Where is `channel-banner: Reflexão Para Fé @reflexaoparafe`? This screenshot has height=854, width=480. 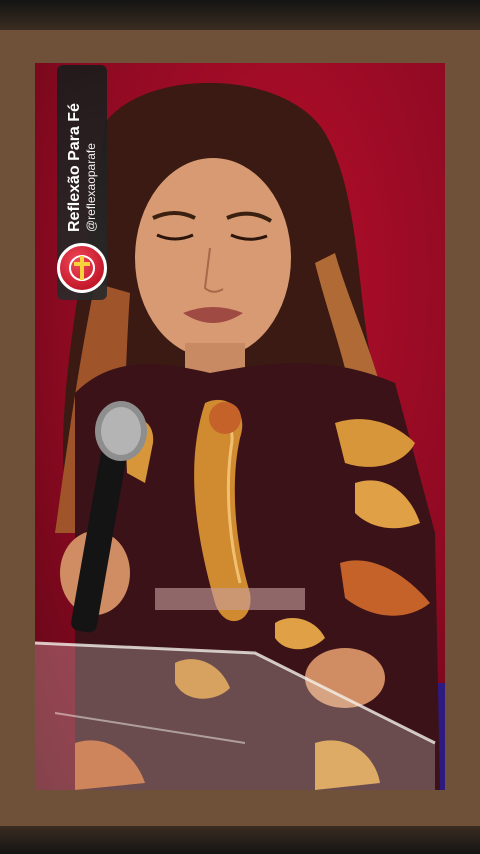
channel-banner: Reflexão Para Fé @reflexaoparafe is located at coordinates (82, 182).